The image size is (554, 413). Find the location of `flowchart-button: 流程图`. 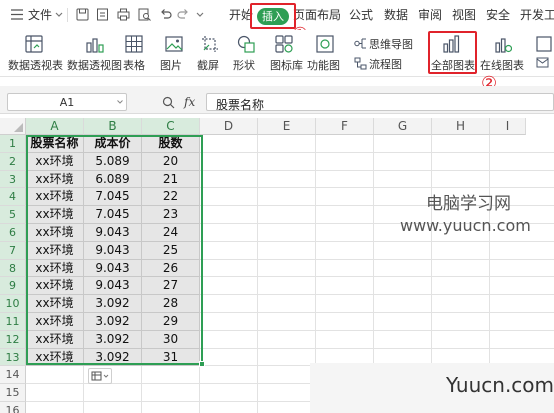

flowchart-button: 流程图 is located at coordinates (385, 64).